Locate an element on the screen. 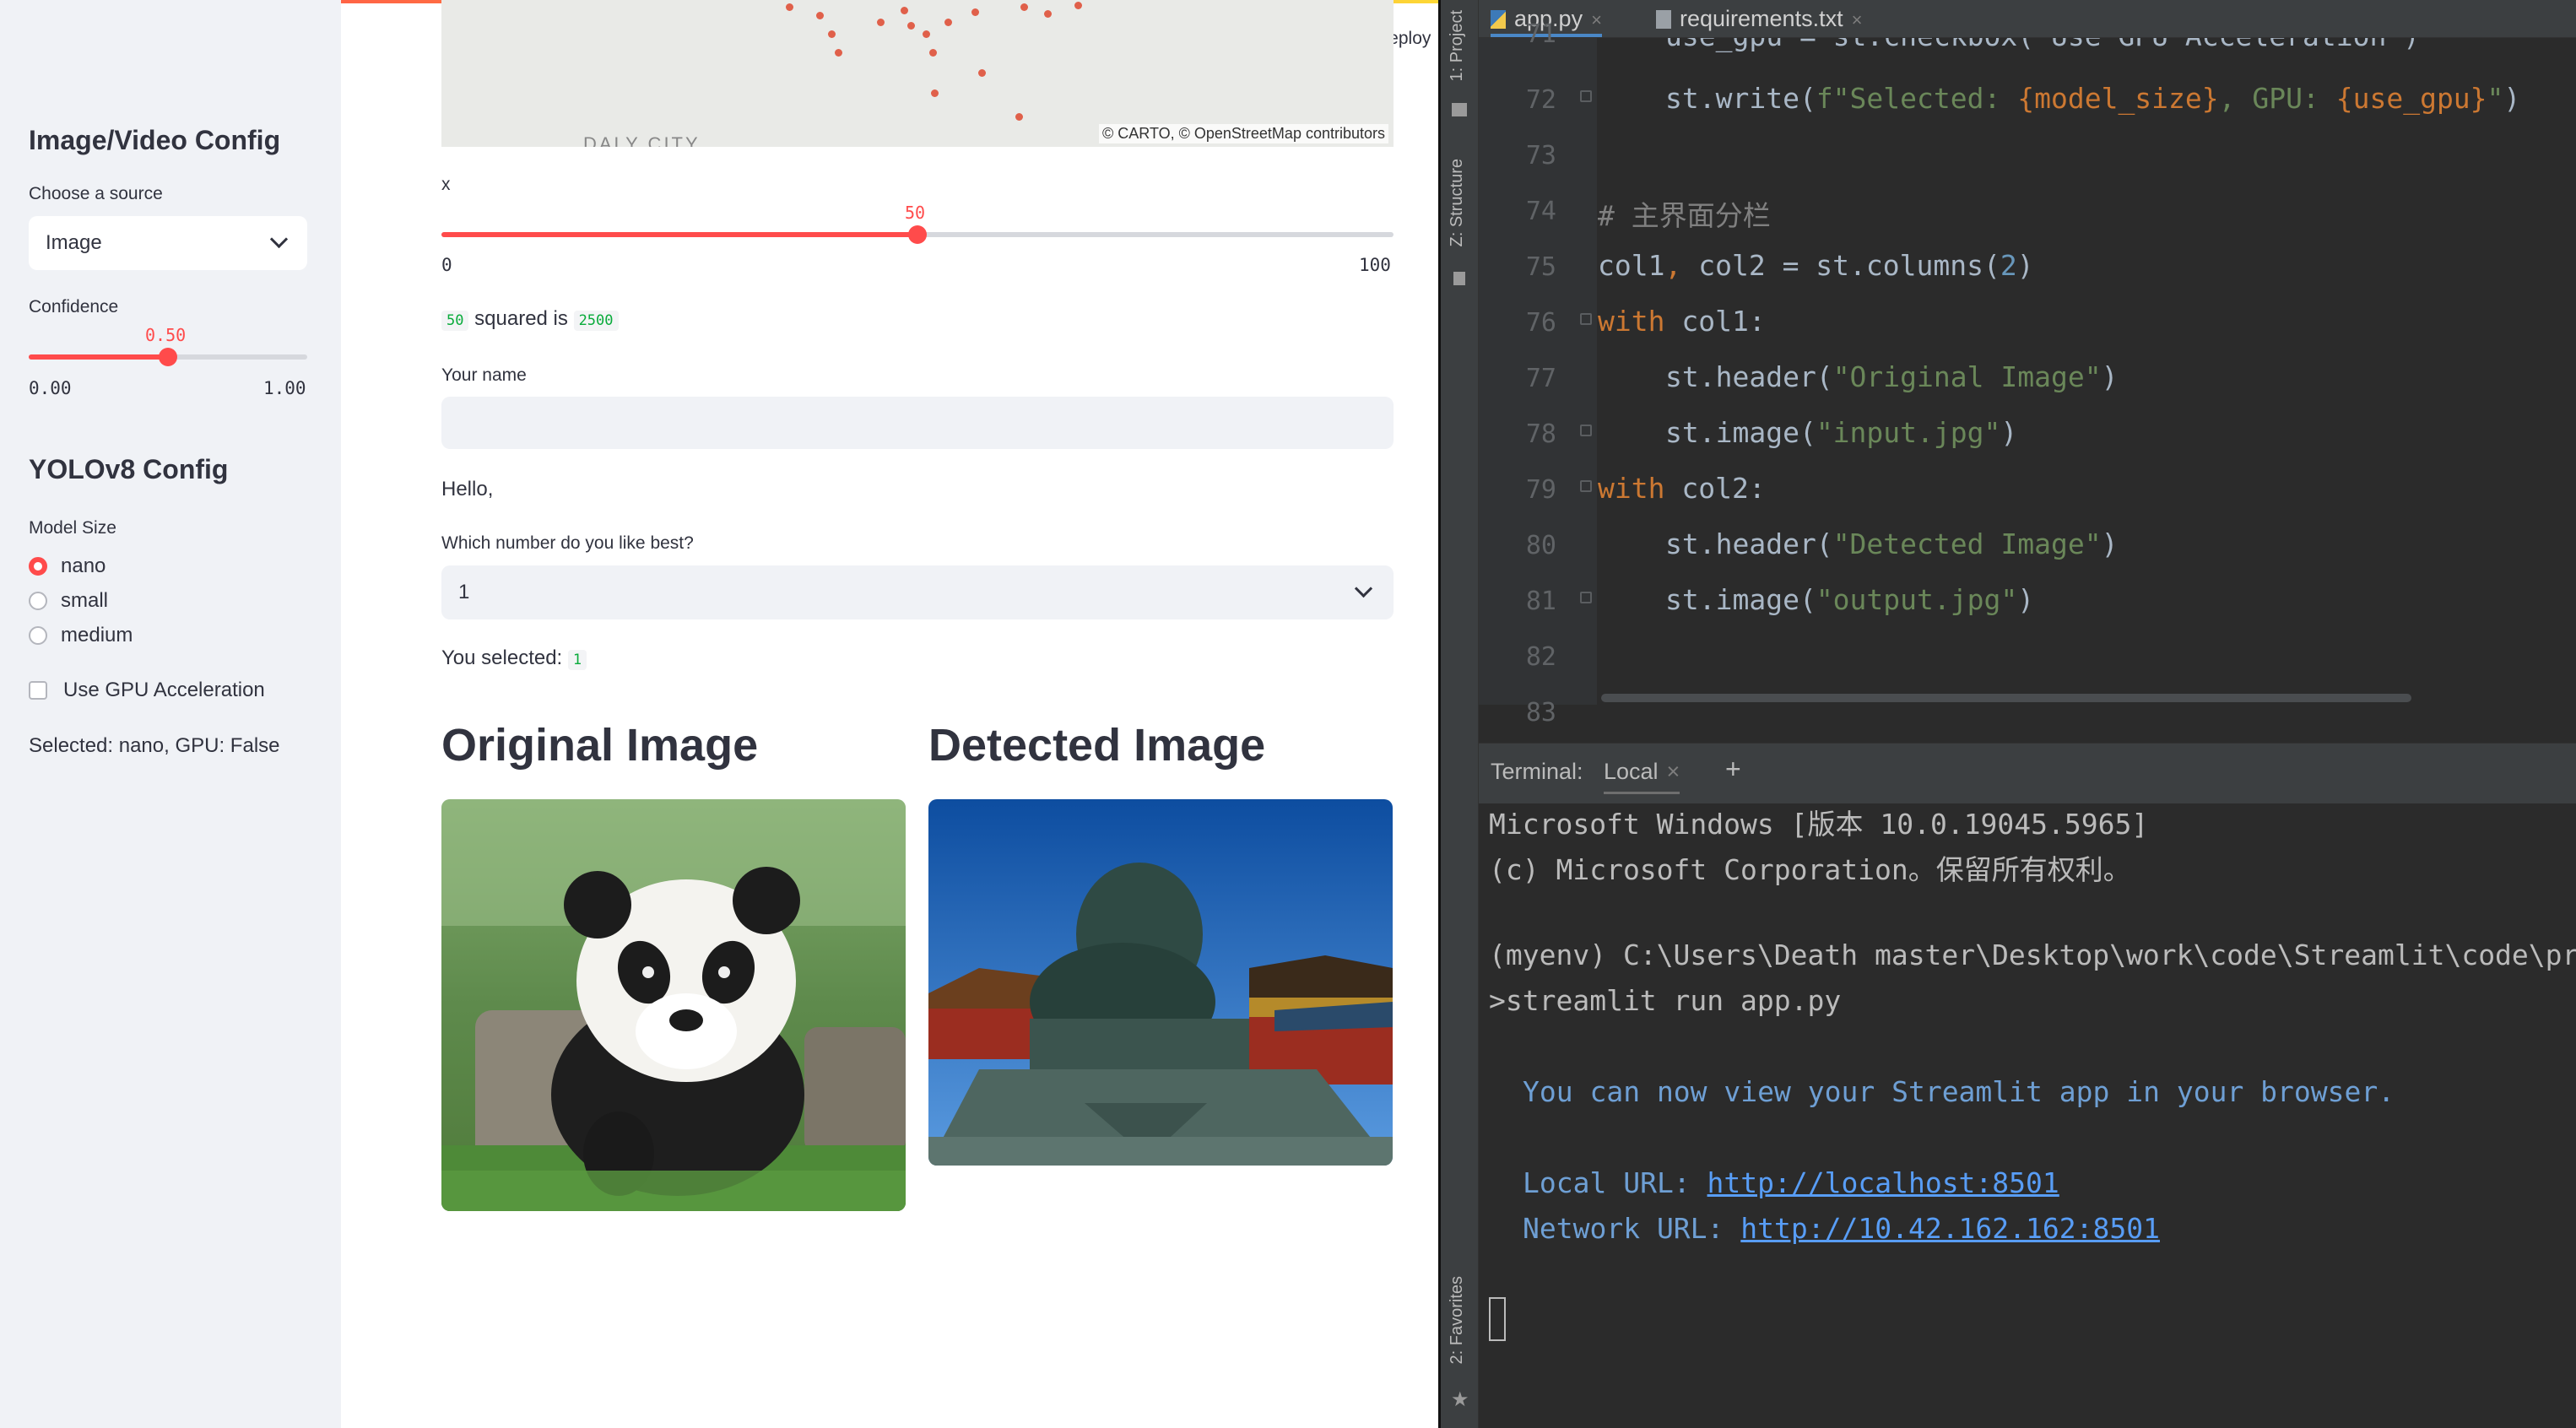 Image resolution: width=2576 pixels, height=1428 pixels. folder-icon is located at coordinates (1459, 110).